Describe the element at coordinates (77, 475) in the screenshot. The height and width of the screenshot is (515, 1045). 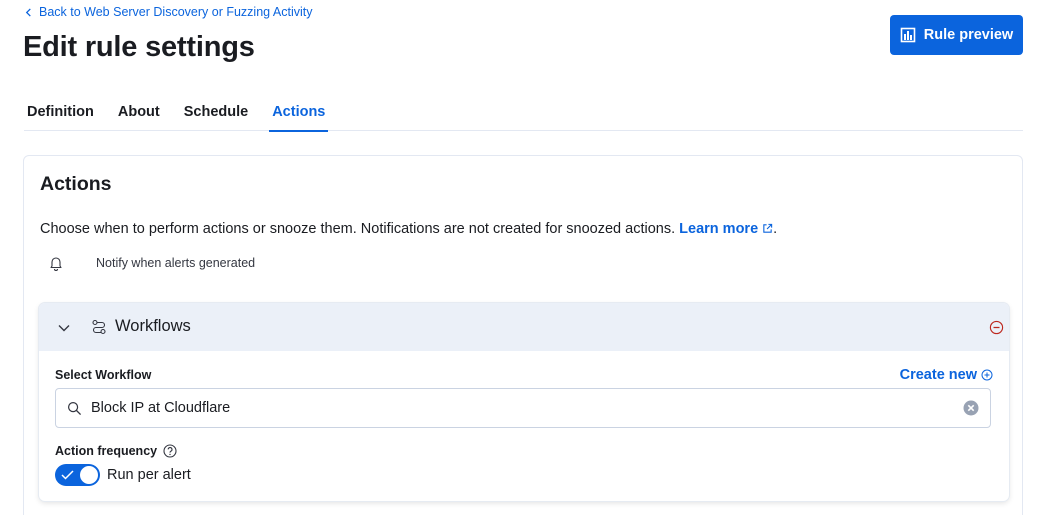
I see `run-per-alert-switch` at that location.